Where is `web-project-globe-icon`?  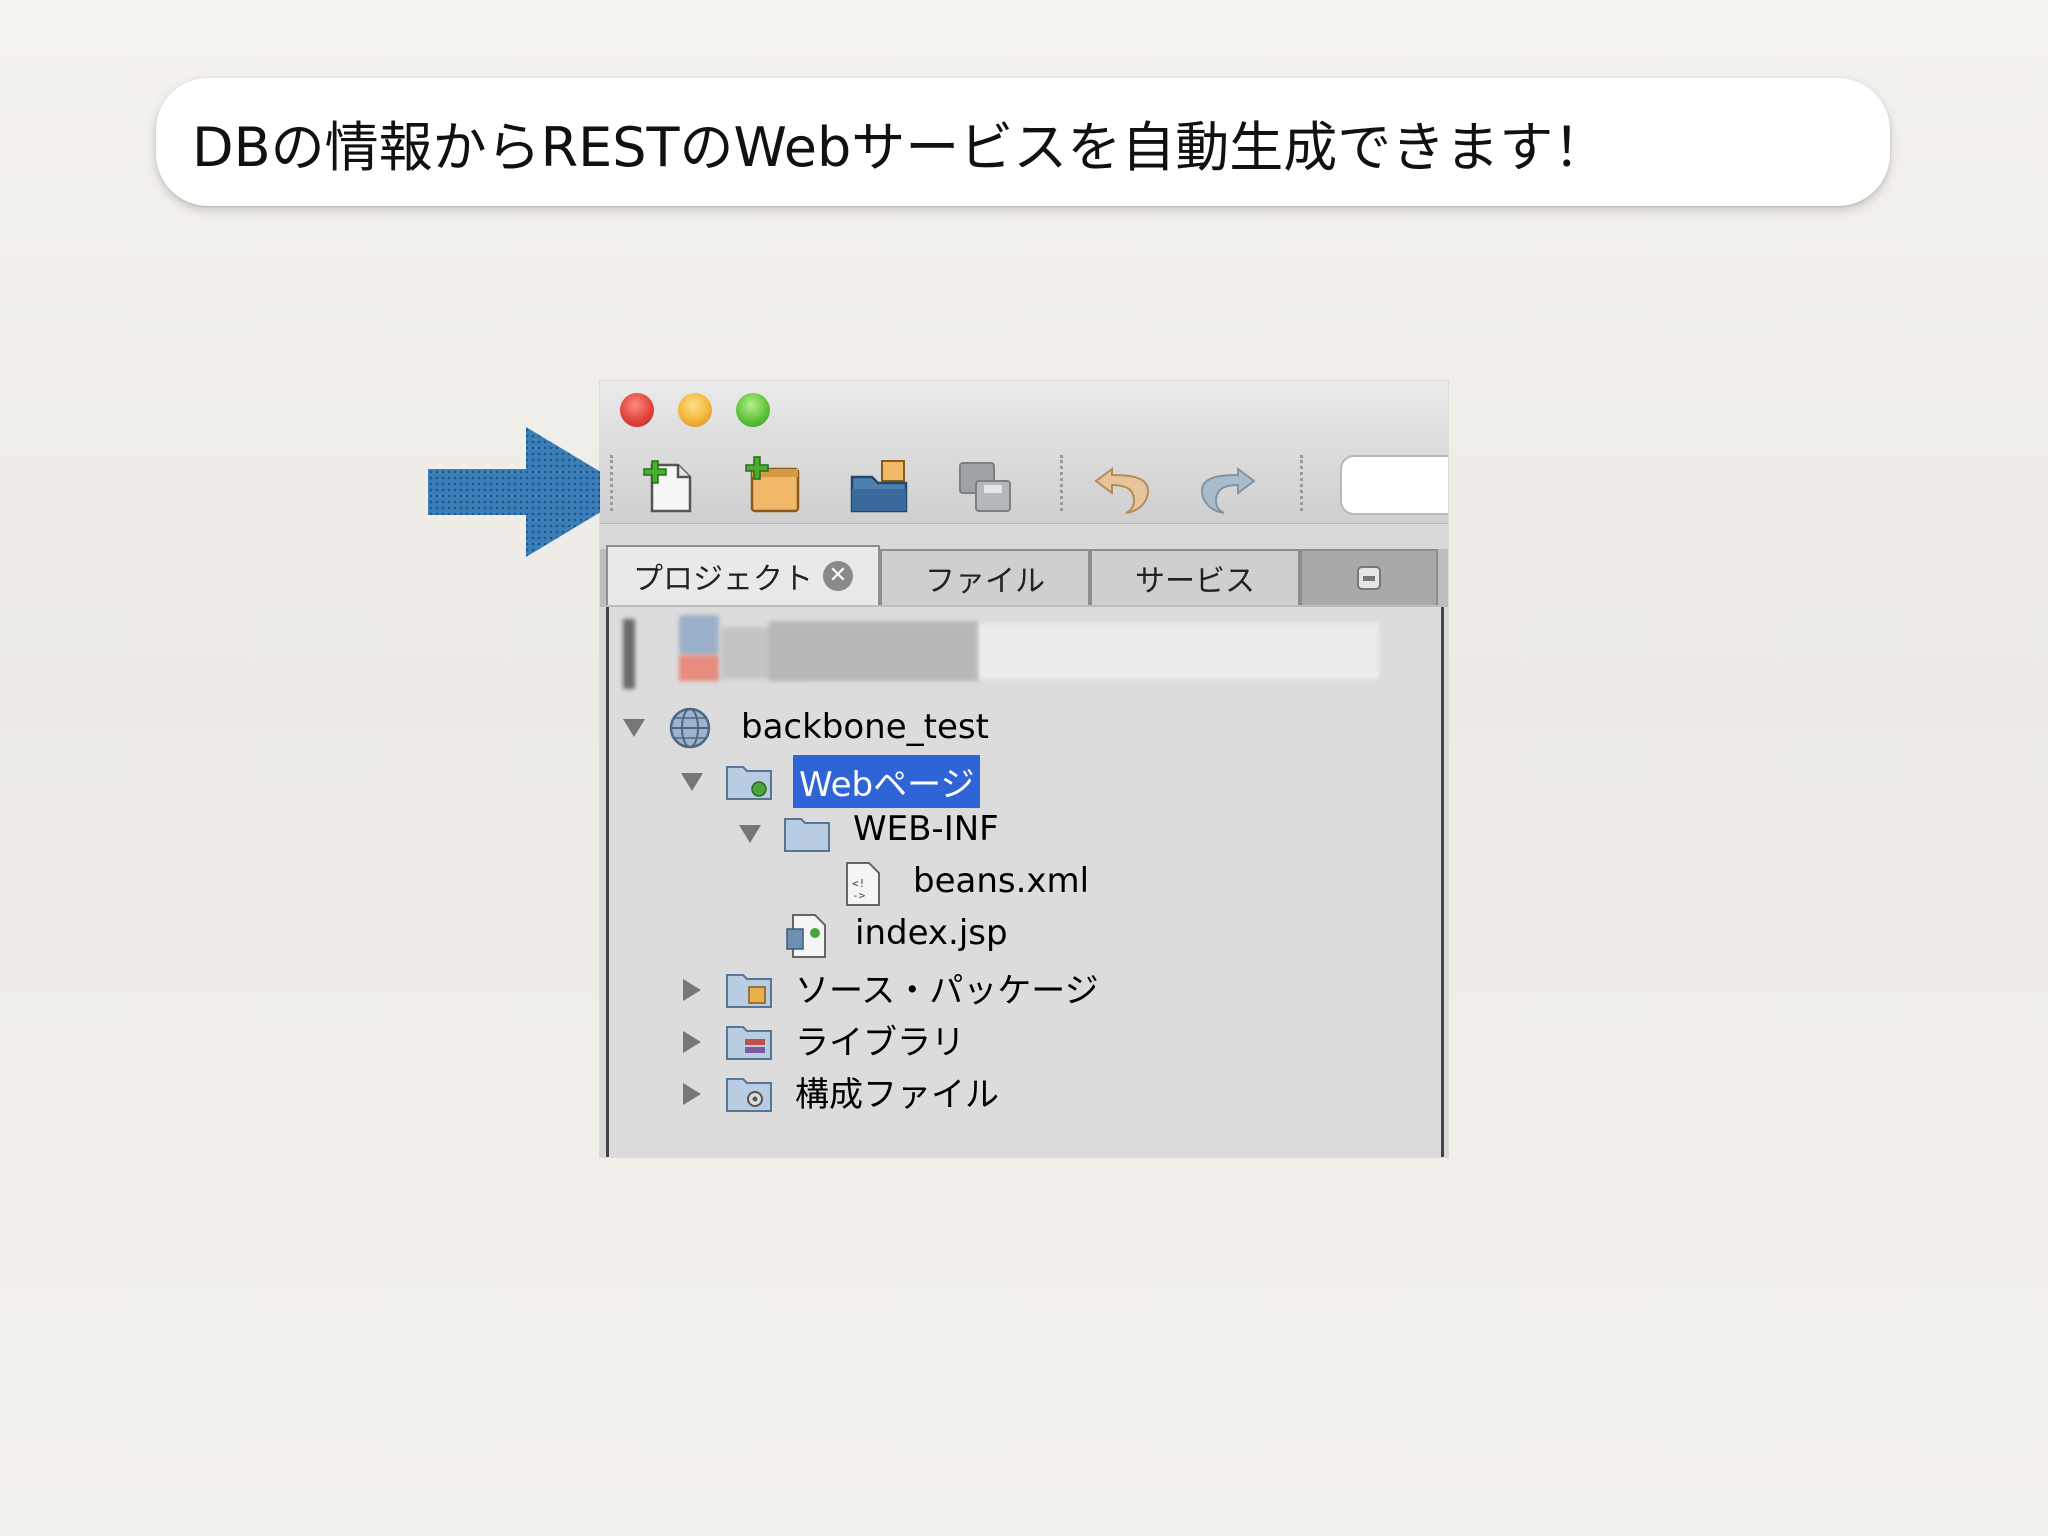 web-project-globe-icon is located at coordinates (690, 728).